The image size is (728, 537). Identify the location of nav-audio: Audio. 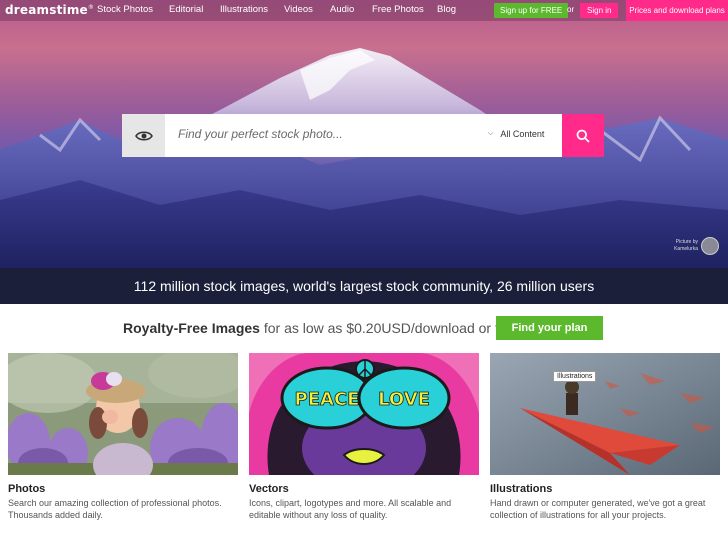
(342, 9).